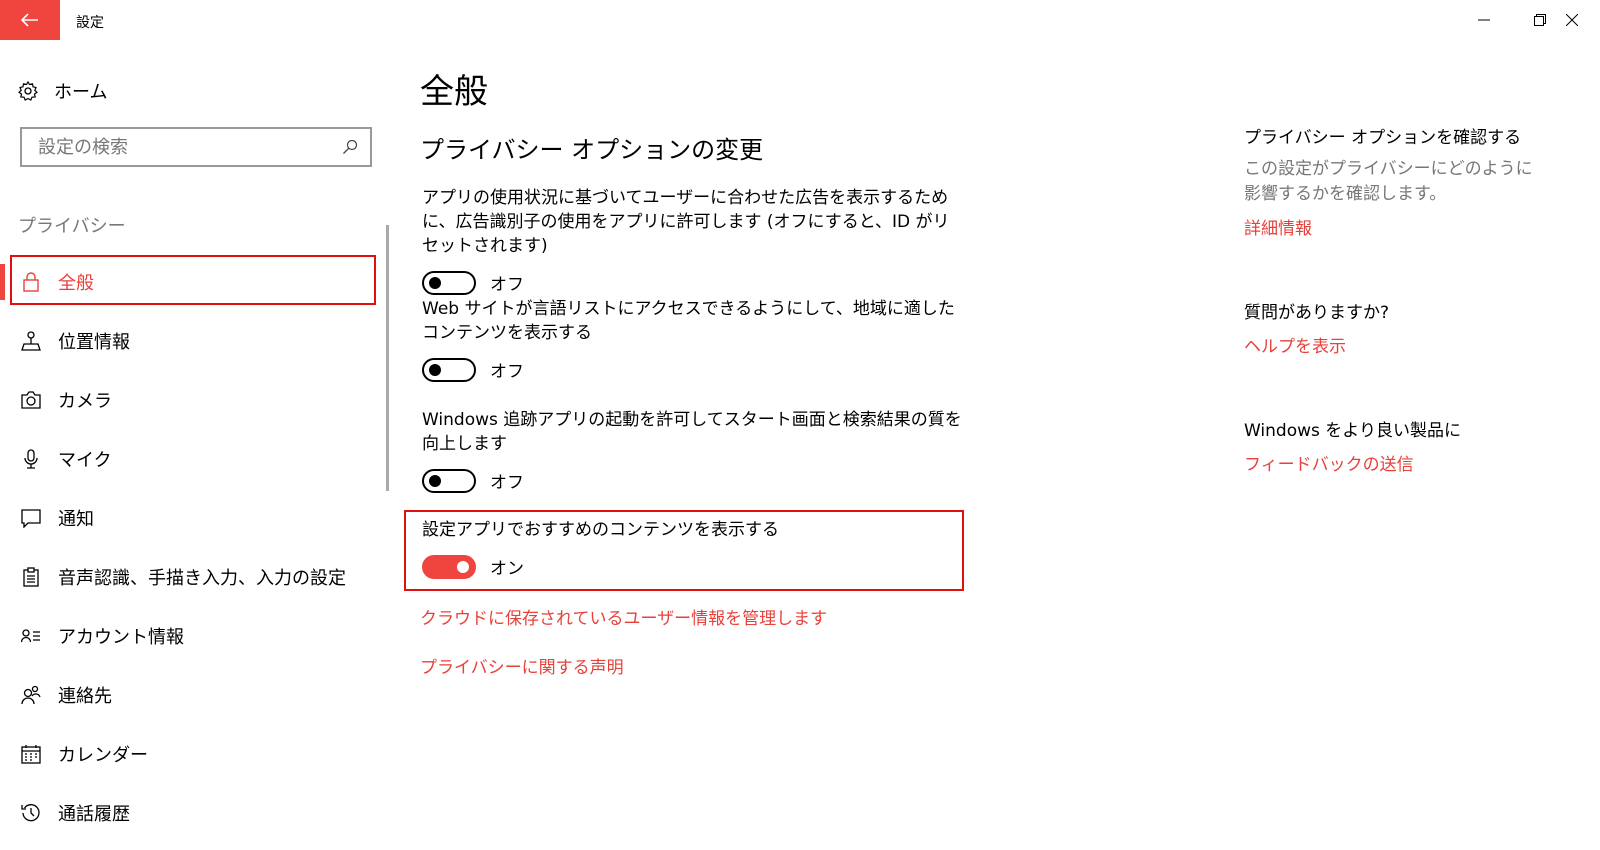 Image resolution: width=1600 pixels, height=850 pixels. Describe the element at coordinates (31, 577) in the screenshot. I see `clipboard-icon` at that location.